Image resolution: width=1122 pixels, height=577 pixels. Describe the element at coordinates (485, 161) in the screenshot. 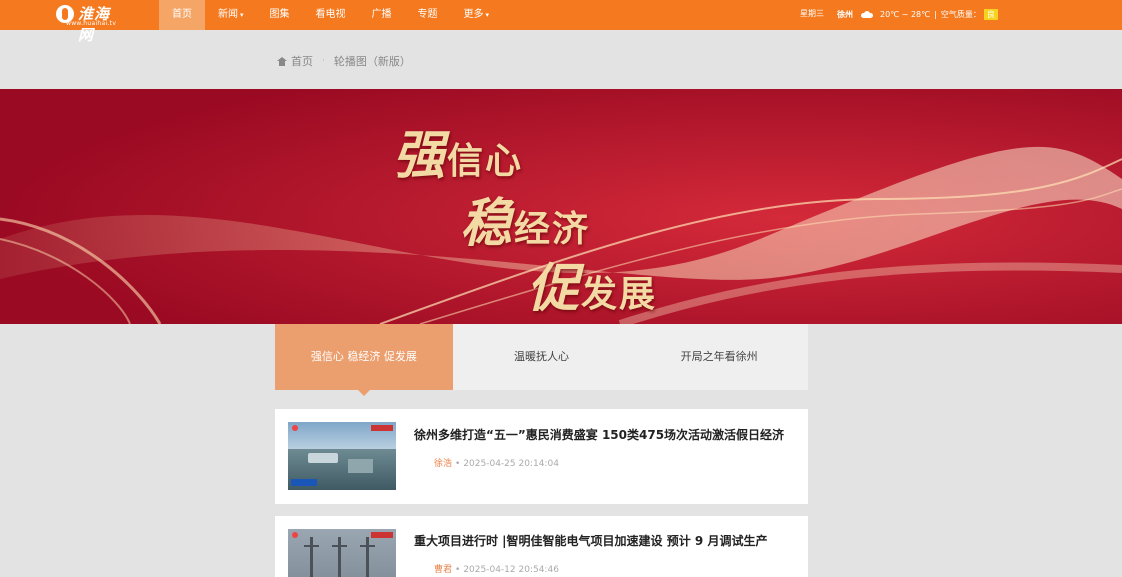

I see `slogan-rest: 信心` at that location.